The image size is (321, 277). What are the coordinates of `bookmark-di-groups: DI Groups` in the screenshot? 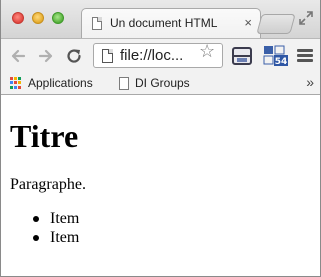 It's located at (154, 83).